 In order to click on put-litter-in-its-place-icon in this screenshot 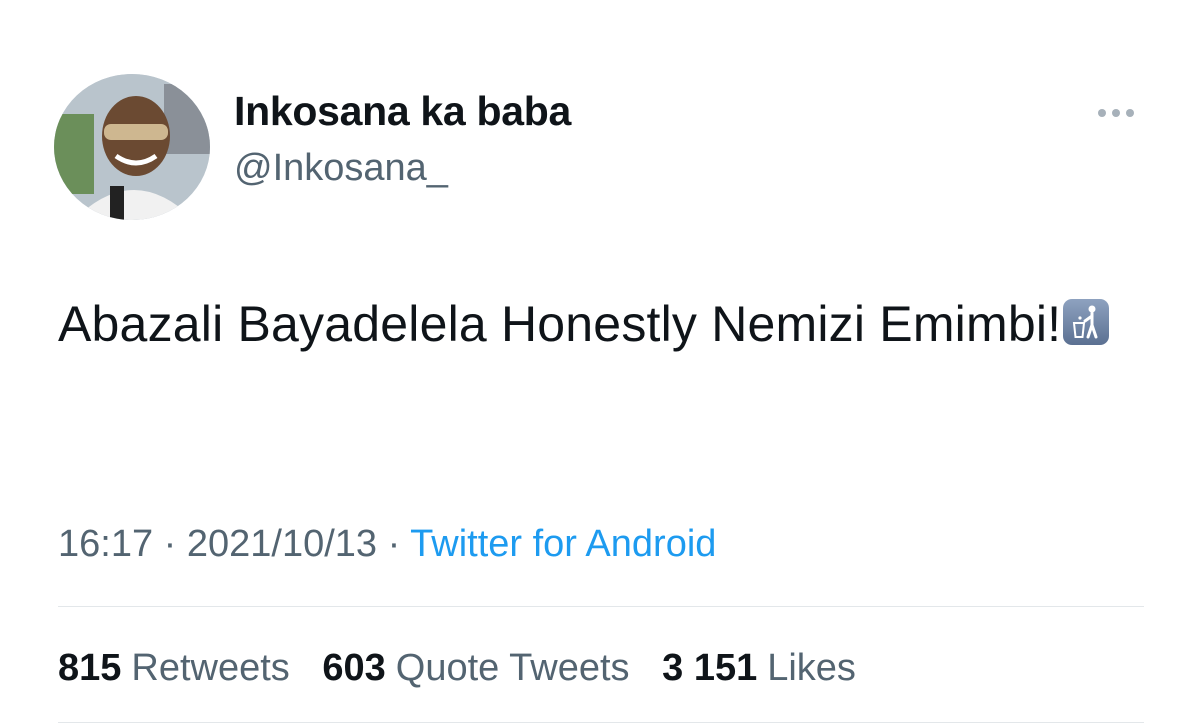, I will do `click(1086, 322)`.